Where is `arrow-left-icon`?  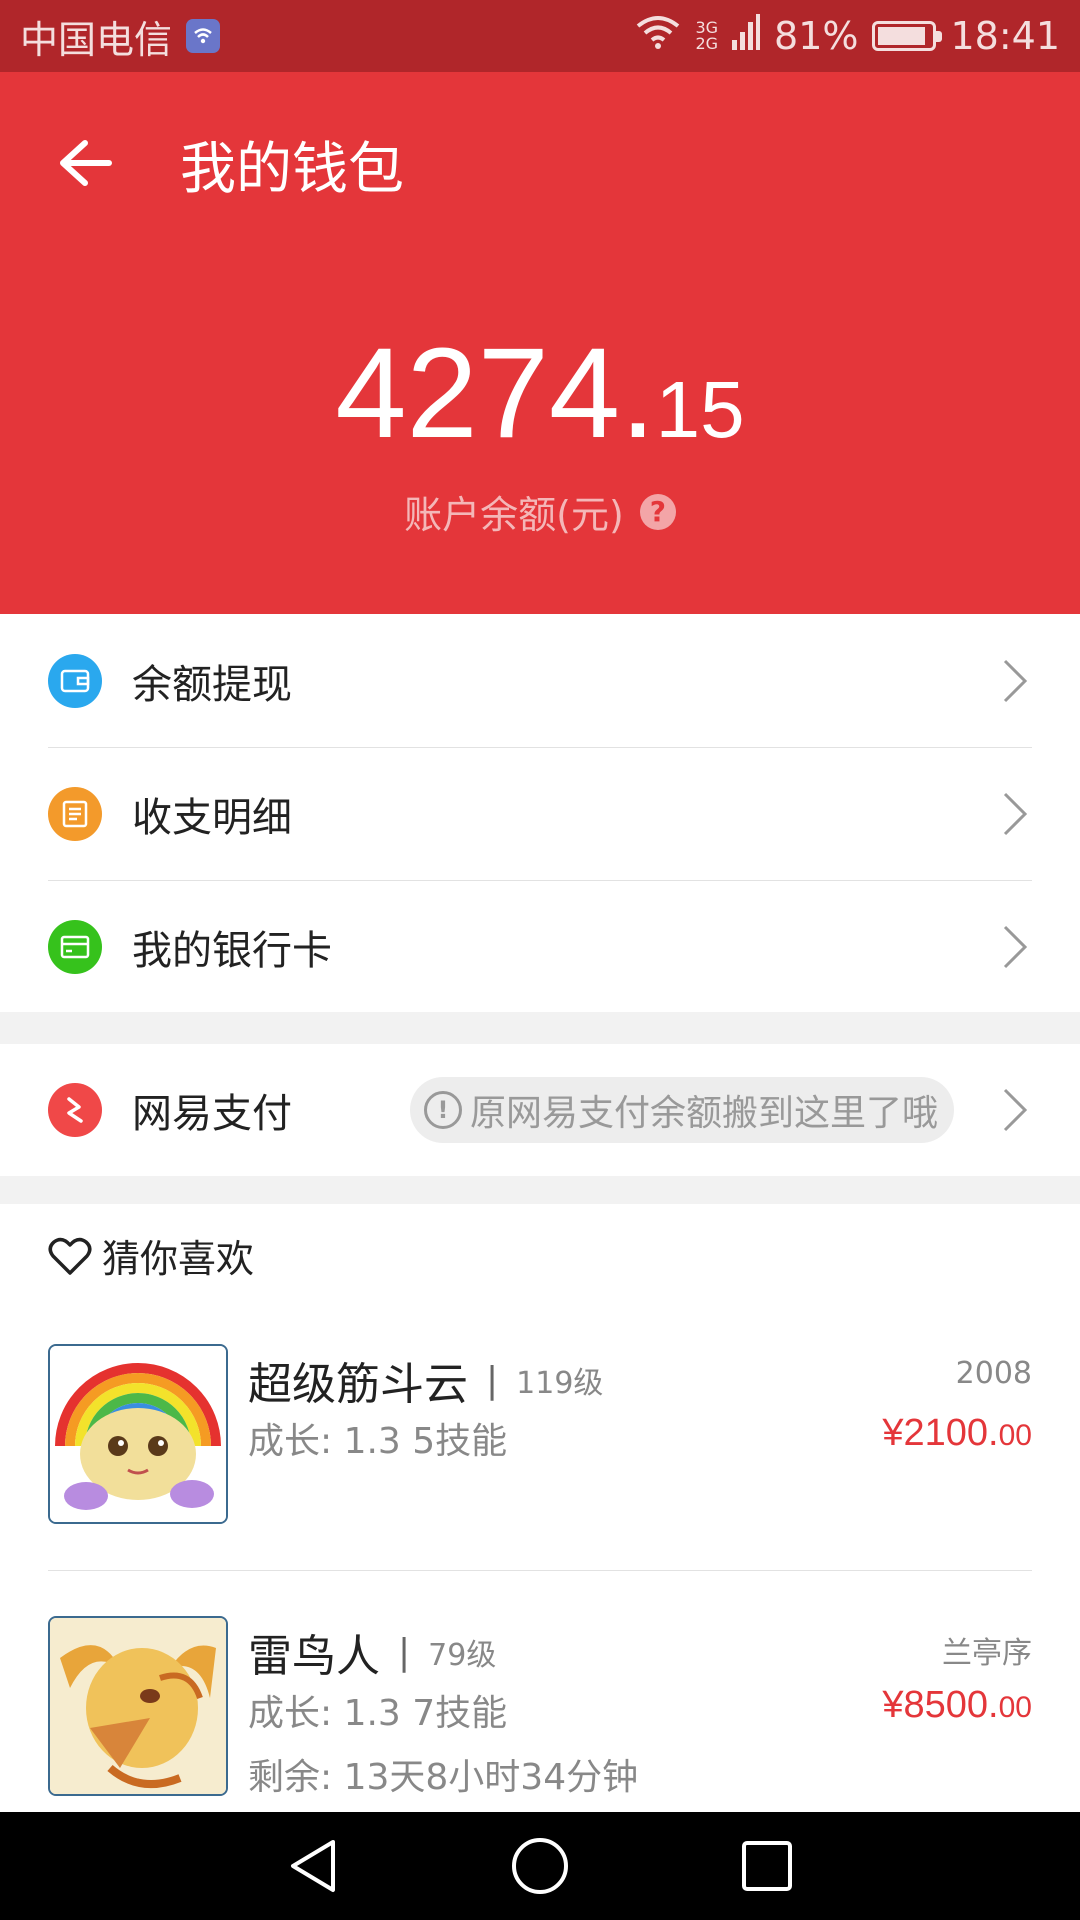 arrow-left-icon is located at coordinates (86, 163).